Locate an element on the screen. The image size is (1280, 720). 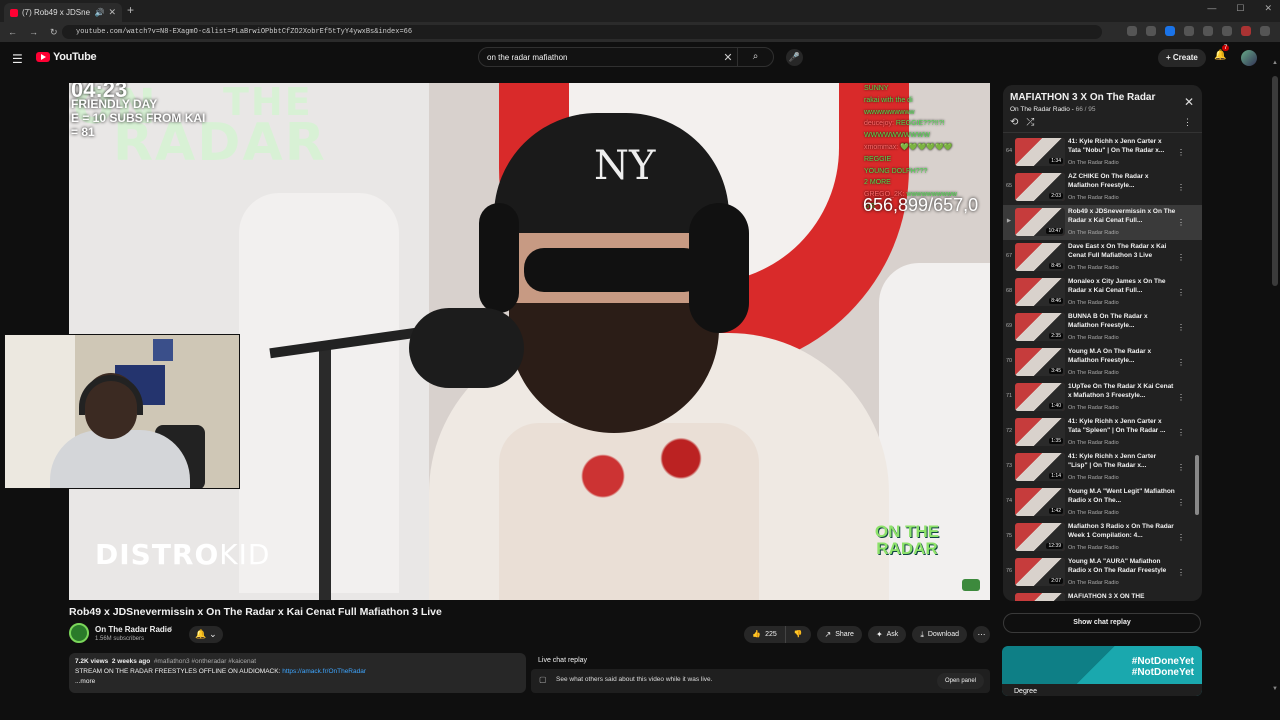
show-chat-replay-button: Show chat replay is located at coordinates (1102, 623).